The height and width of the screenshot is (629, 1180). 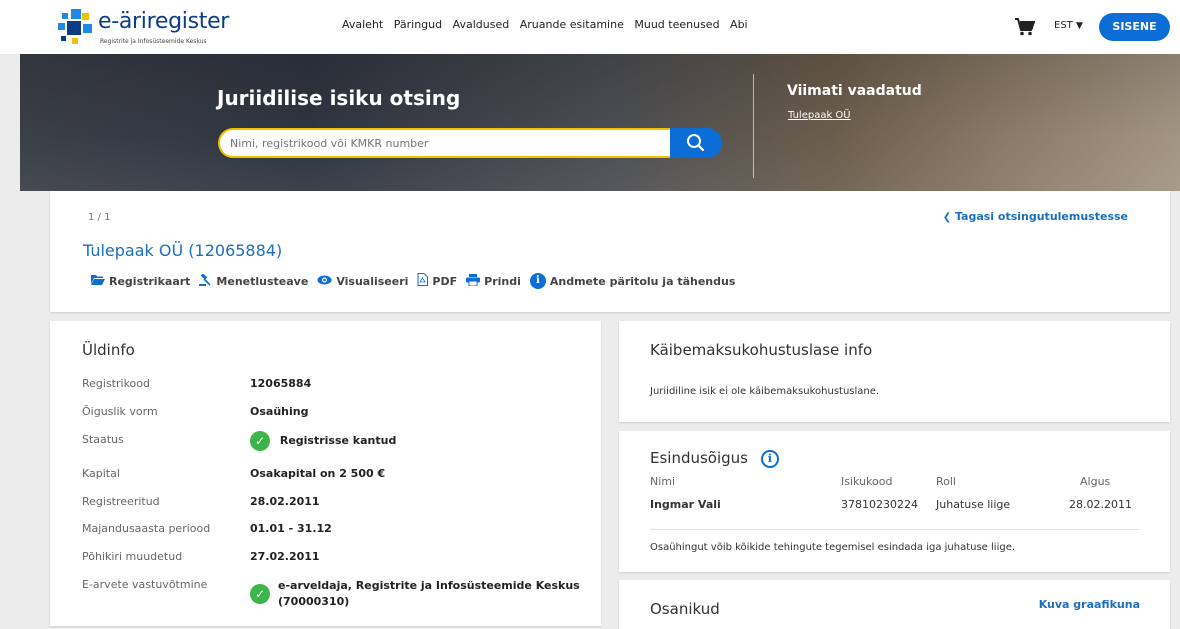 What do you see at coordinates (685, 504) in the screenshot?
I see `representative-name: Ingmar Vali` at bounding box center [685, 504].